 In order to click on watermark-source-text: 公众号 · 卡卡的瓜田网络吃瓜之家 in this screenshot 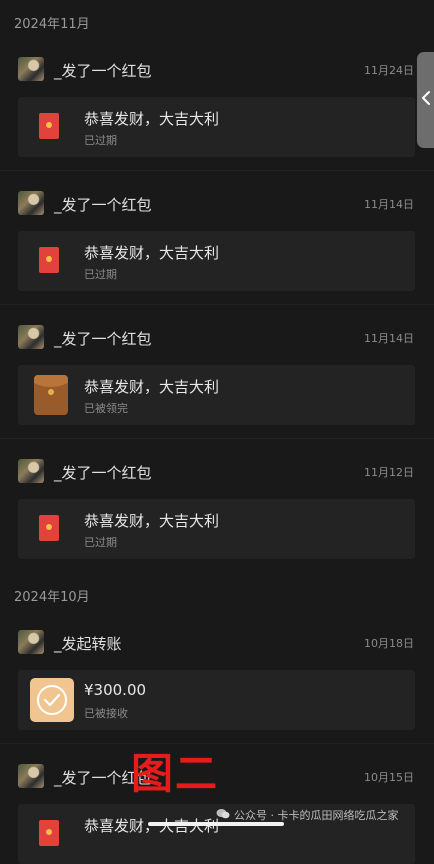, I will do `click(316, 815)`.